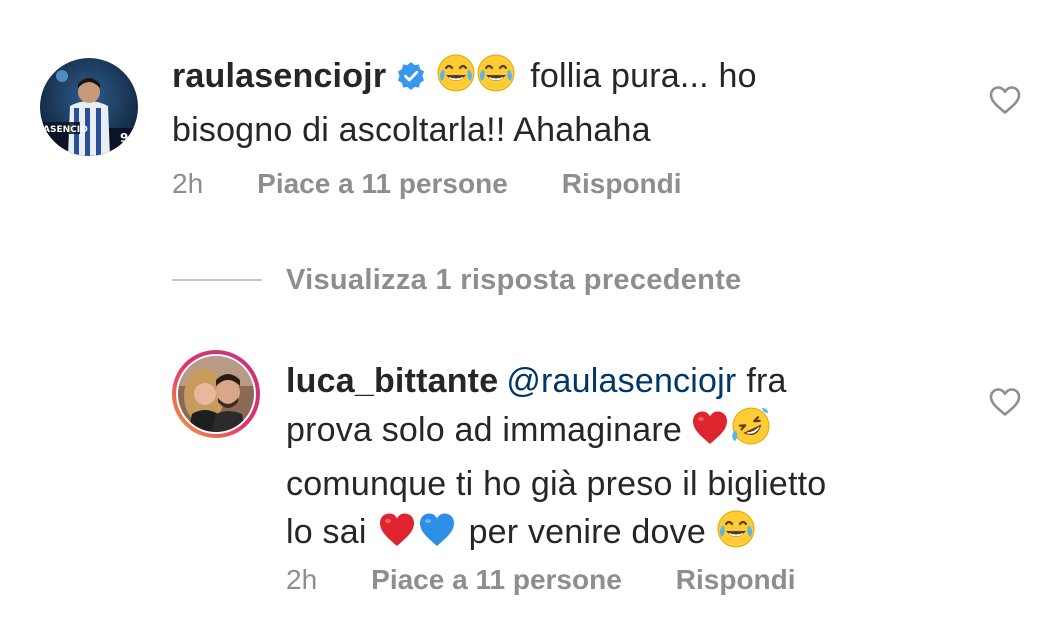 This screenshot has width=1042, height=634. I want to click on avatar: ASENCIO 9, so click(89, 107).